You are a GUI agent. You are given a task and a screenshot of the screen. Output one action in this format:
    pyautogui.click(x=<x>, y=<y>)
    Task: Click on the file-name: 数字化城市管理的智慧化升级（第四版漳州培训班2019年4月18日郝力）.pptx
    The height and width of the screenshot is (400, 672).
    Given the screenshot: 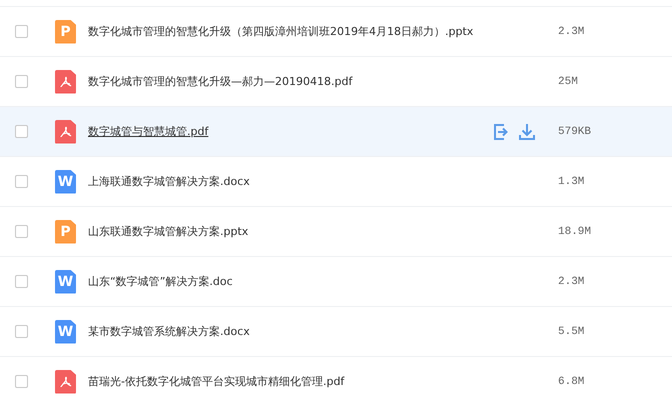 What is the action you would take?
    pyautogui.click(x=323, y=31)
    